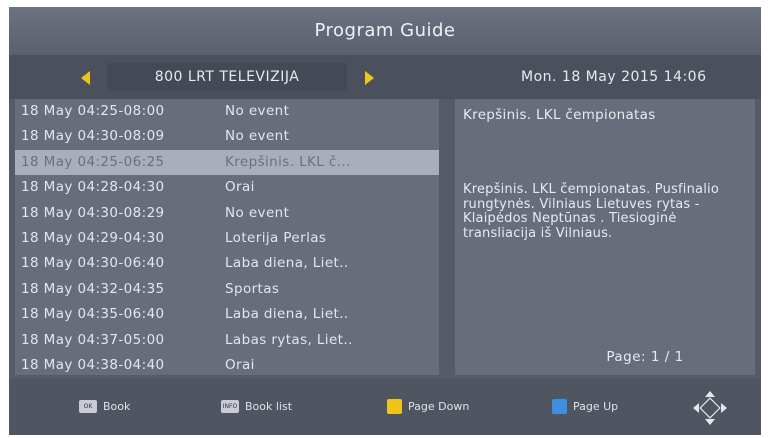 The image size is (768, 438). I want to click on previous-channel-arrow-icon, so click(85, 78).